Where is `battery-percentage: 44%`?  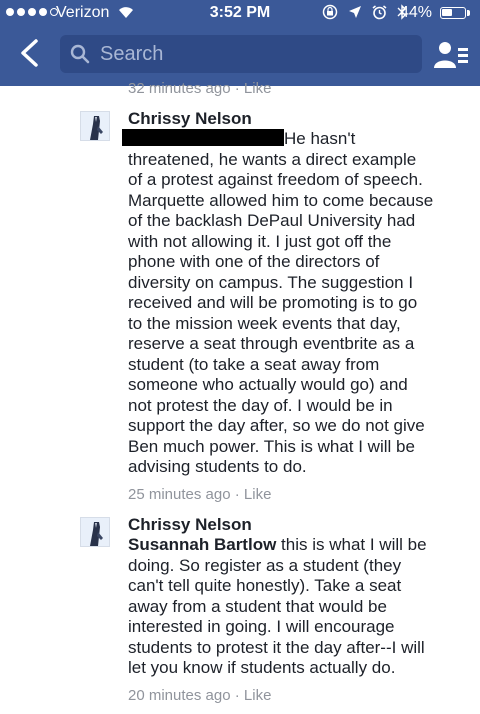 battery-percentage: 44% is located at coordinates (416, 12).